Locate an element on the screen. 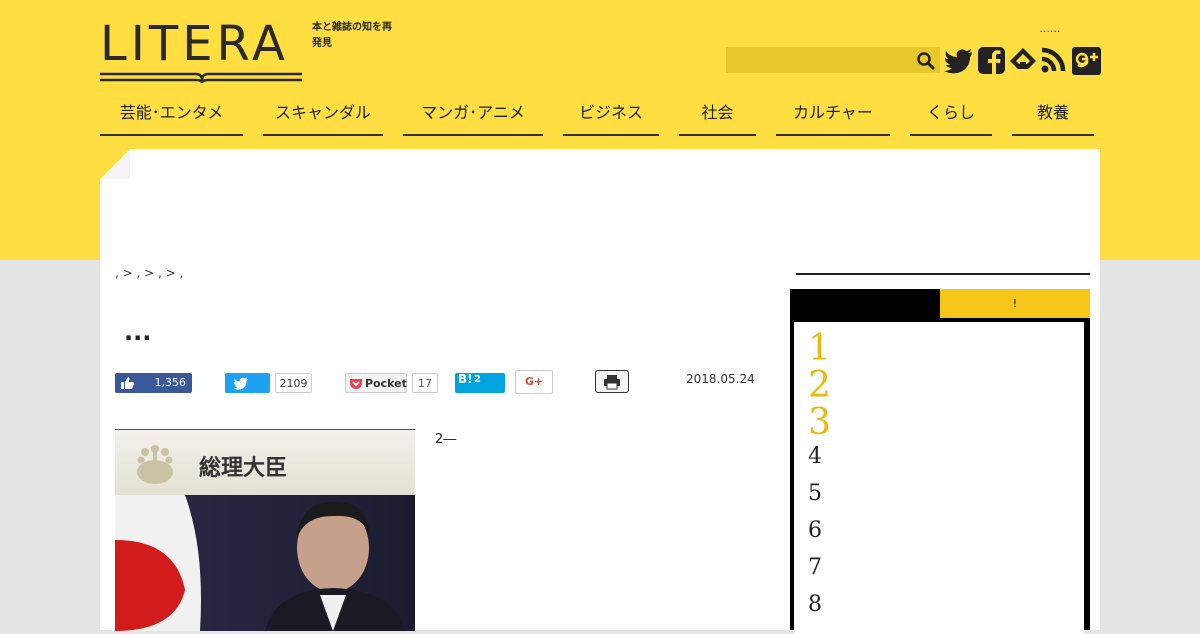  paulownia-crest-icon is located at coordinates (155, 464).